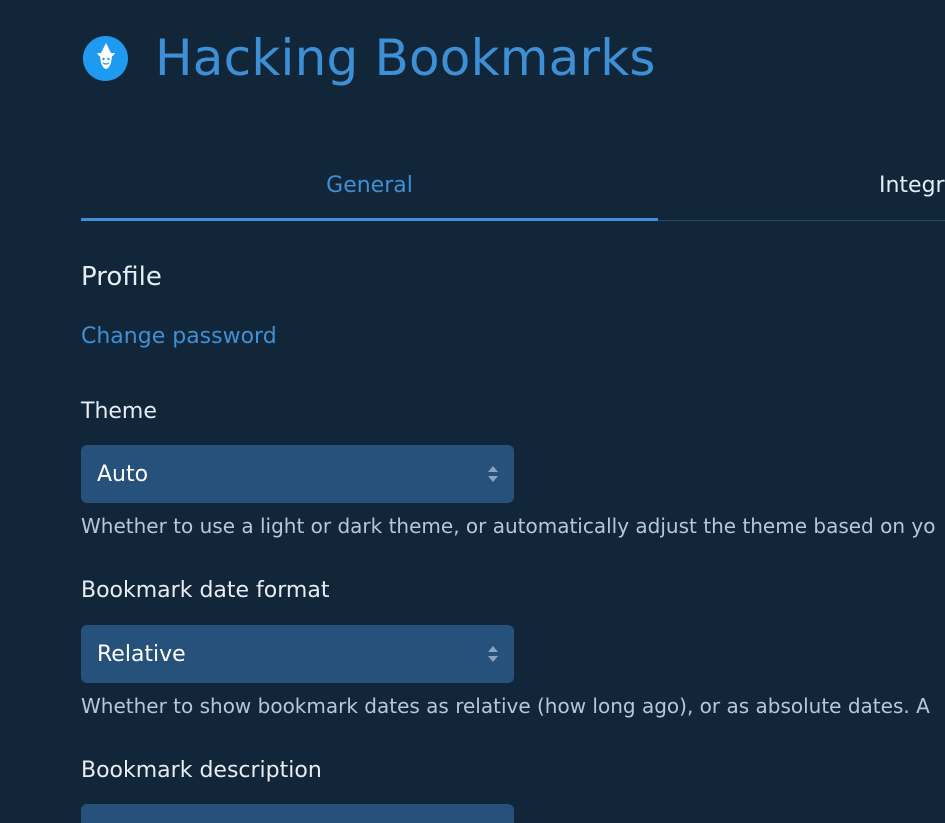 This screenshot has height=823, width=945. I want to click on description-select, so click(297, 813).